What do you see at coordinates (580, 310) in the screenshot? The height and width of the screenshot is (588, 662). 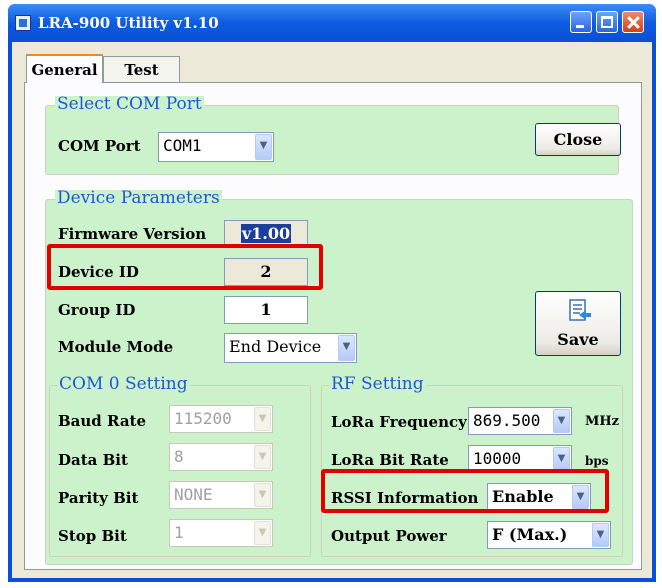 I see `save-document-icon` at bounding box center [580, 310].